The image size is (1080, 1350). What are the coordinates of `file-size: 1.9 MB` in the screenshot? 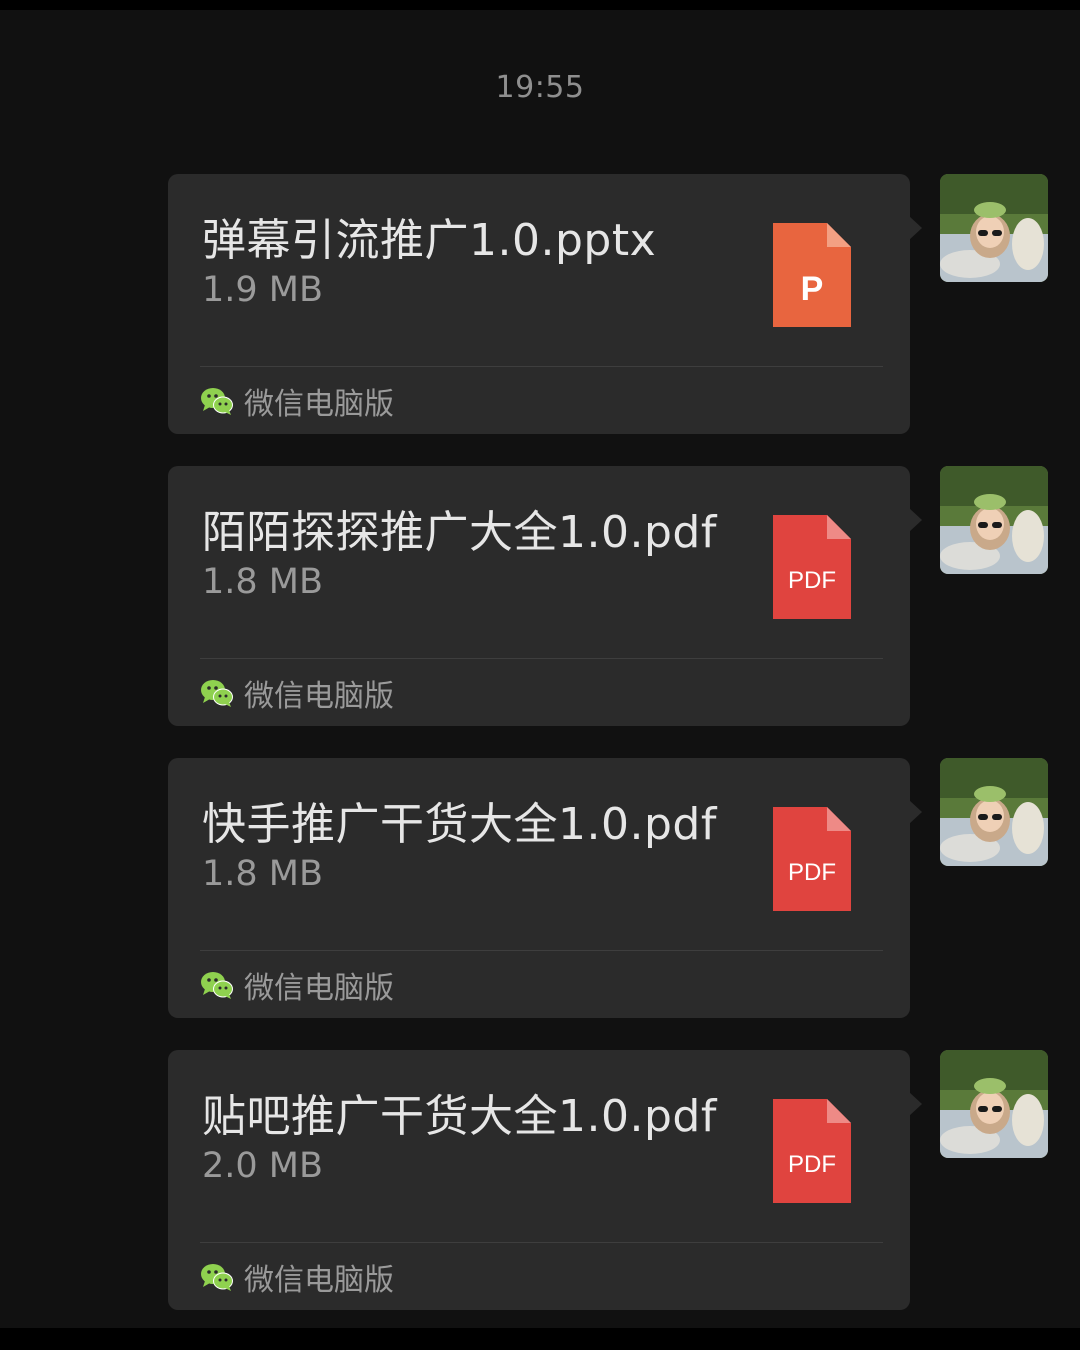 It's located at (262, 290).